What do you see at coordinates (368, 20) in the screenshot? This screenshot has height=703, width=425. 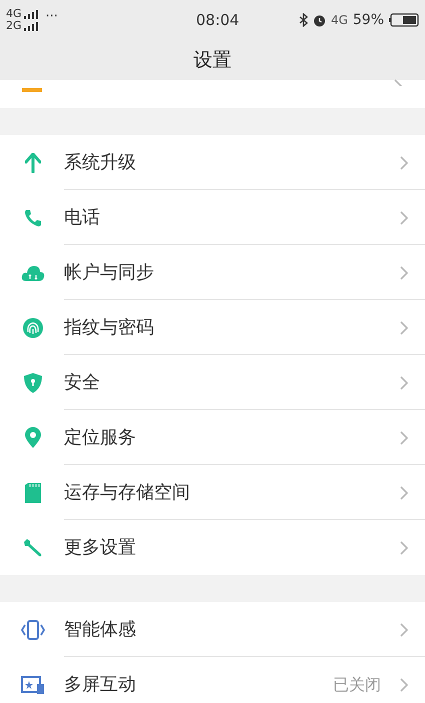 I see `battery-percent: 59%` at bounding box center [368, 20].